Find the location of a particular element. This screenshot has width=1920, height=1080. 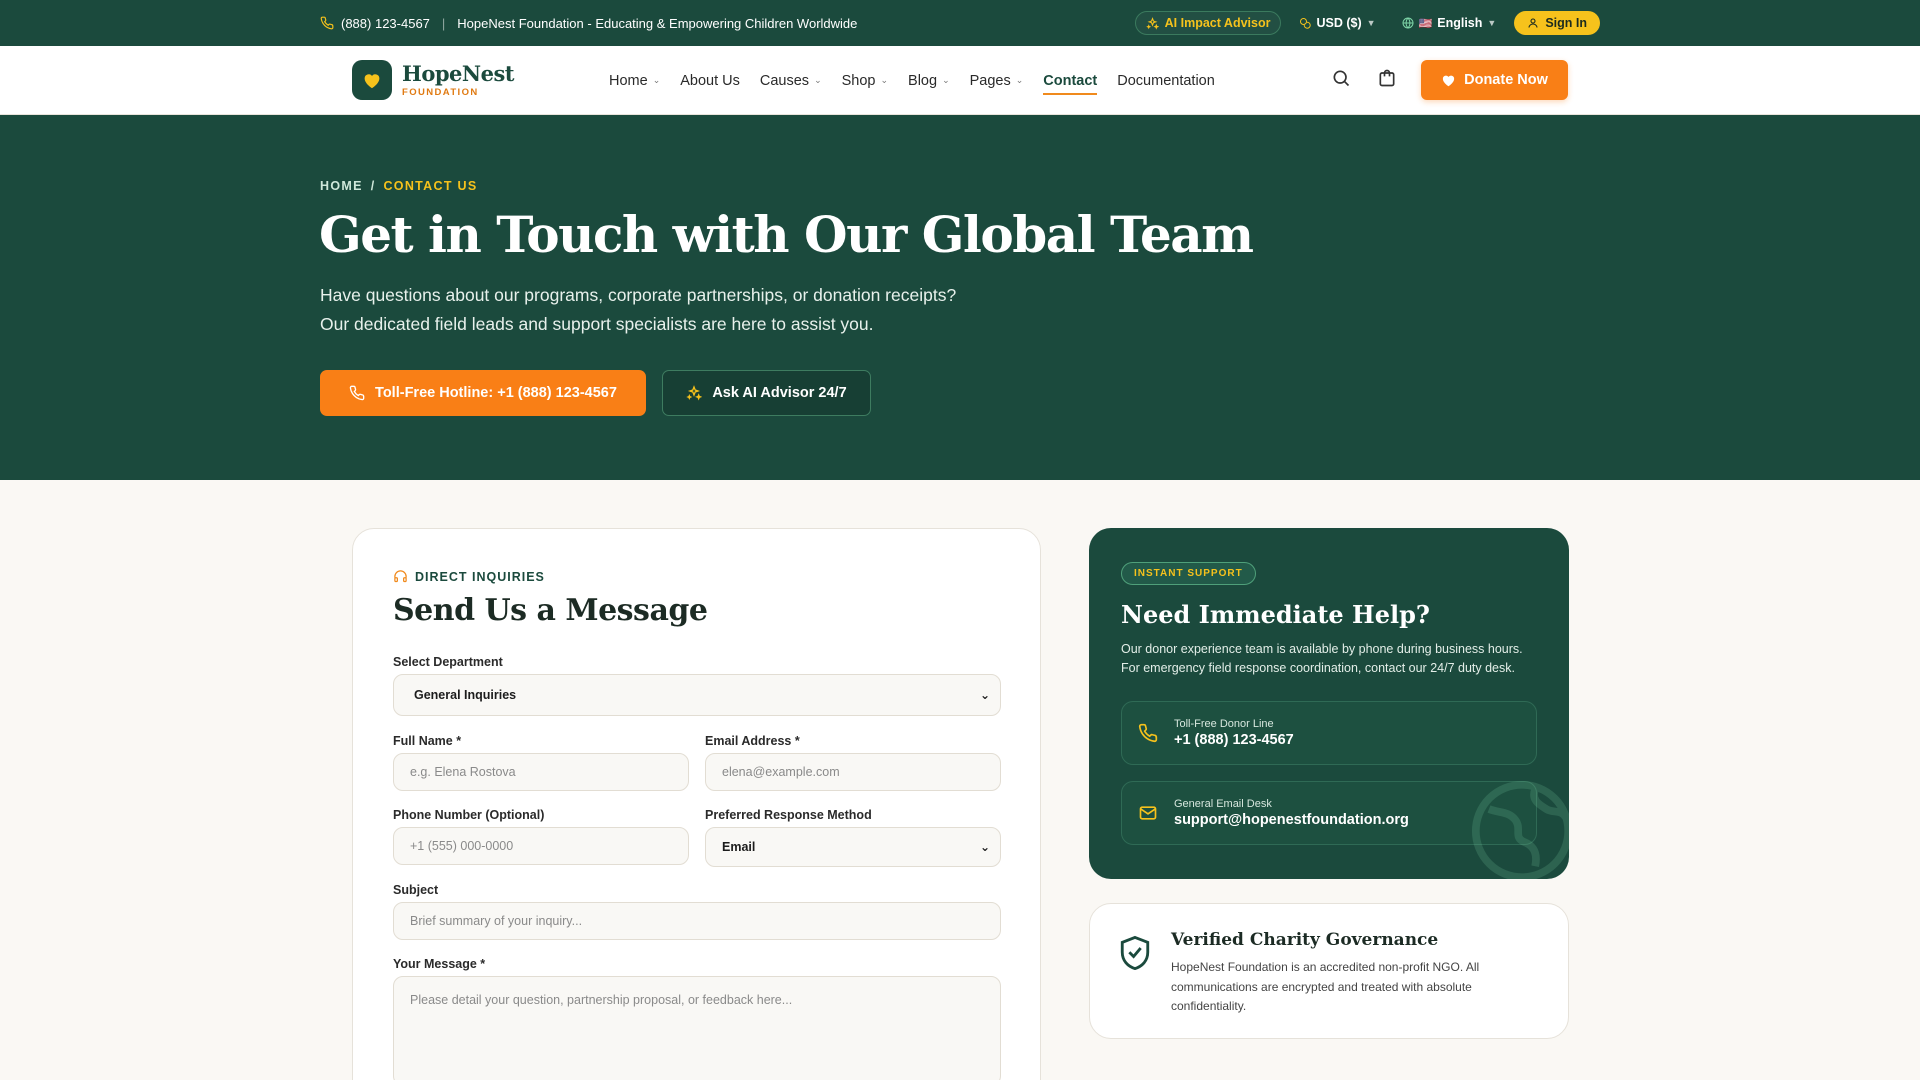

donate-now-button: Donate Now is located at coordinates (1494, 80).